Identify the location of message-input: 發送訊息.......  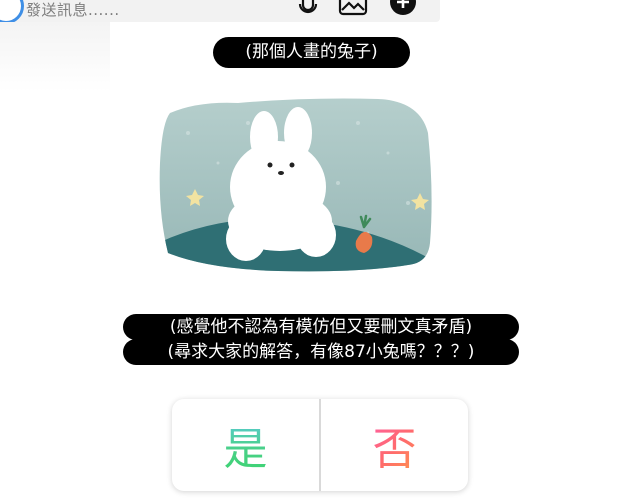
(73, 10).